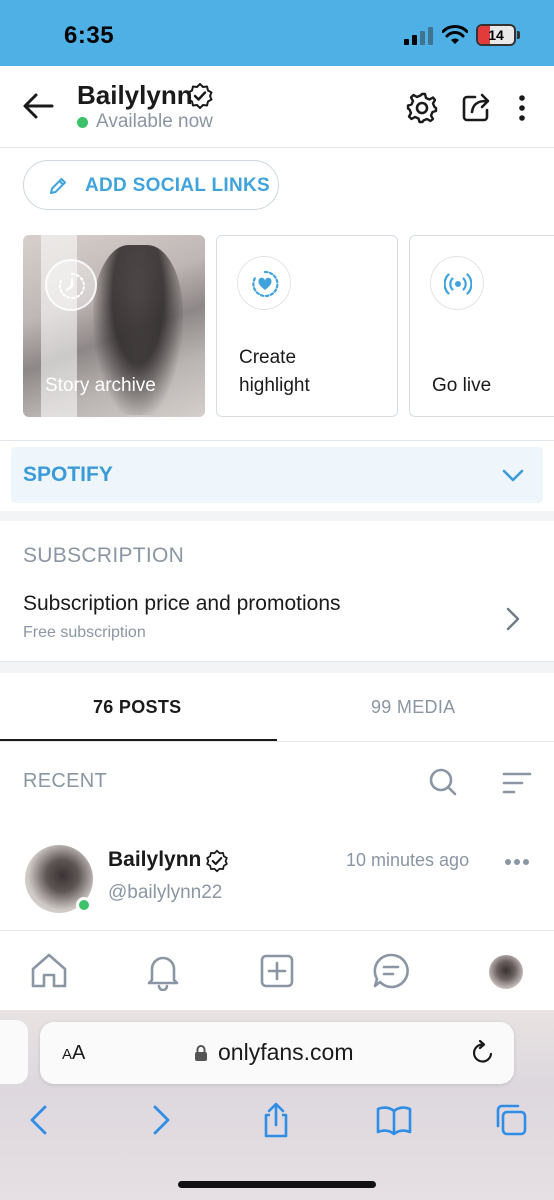  I want to click on bottom-navigation, so click(277, 970).